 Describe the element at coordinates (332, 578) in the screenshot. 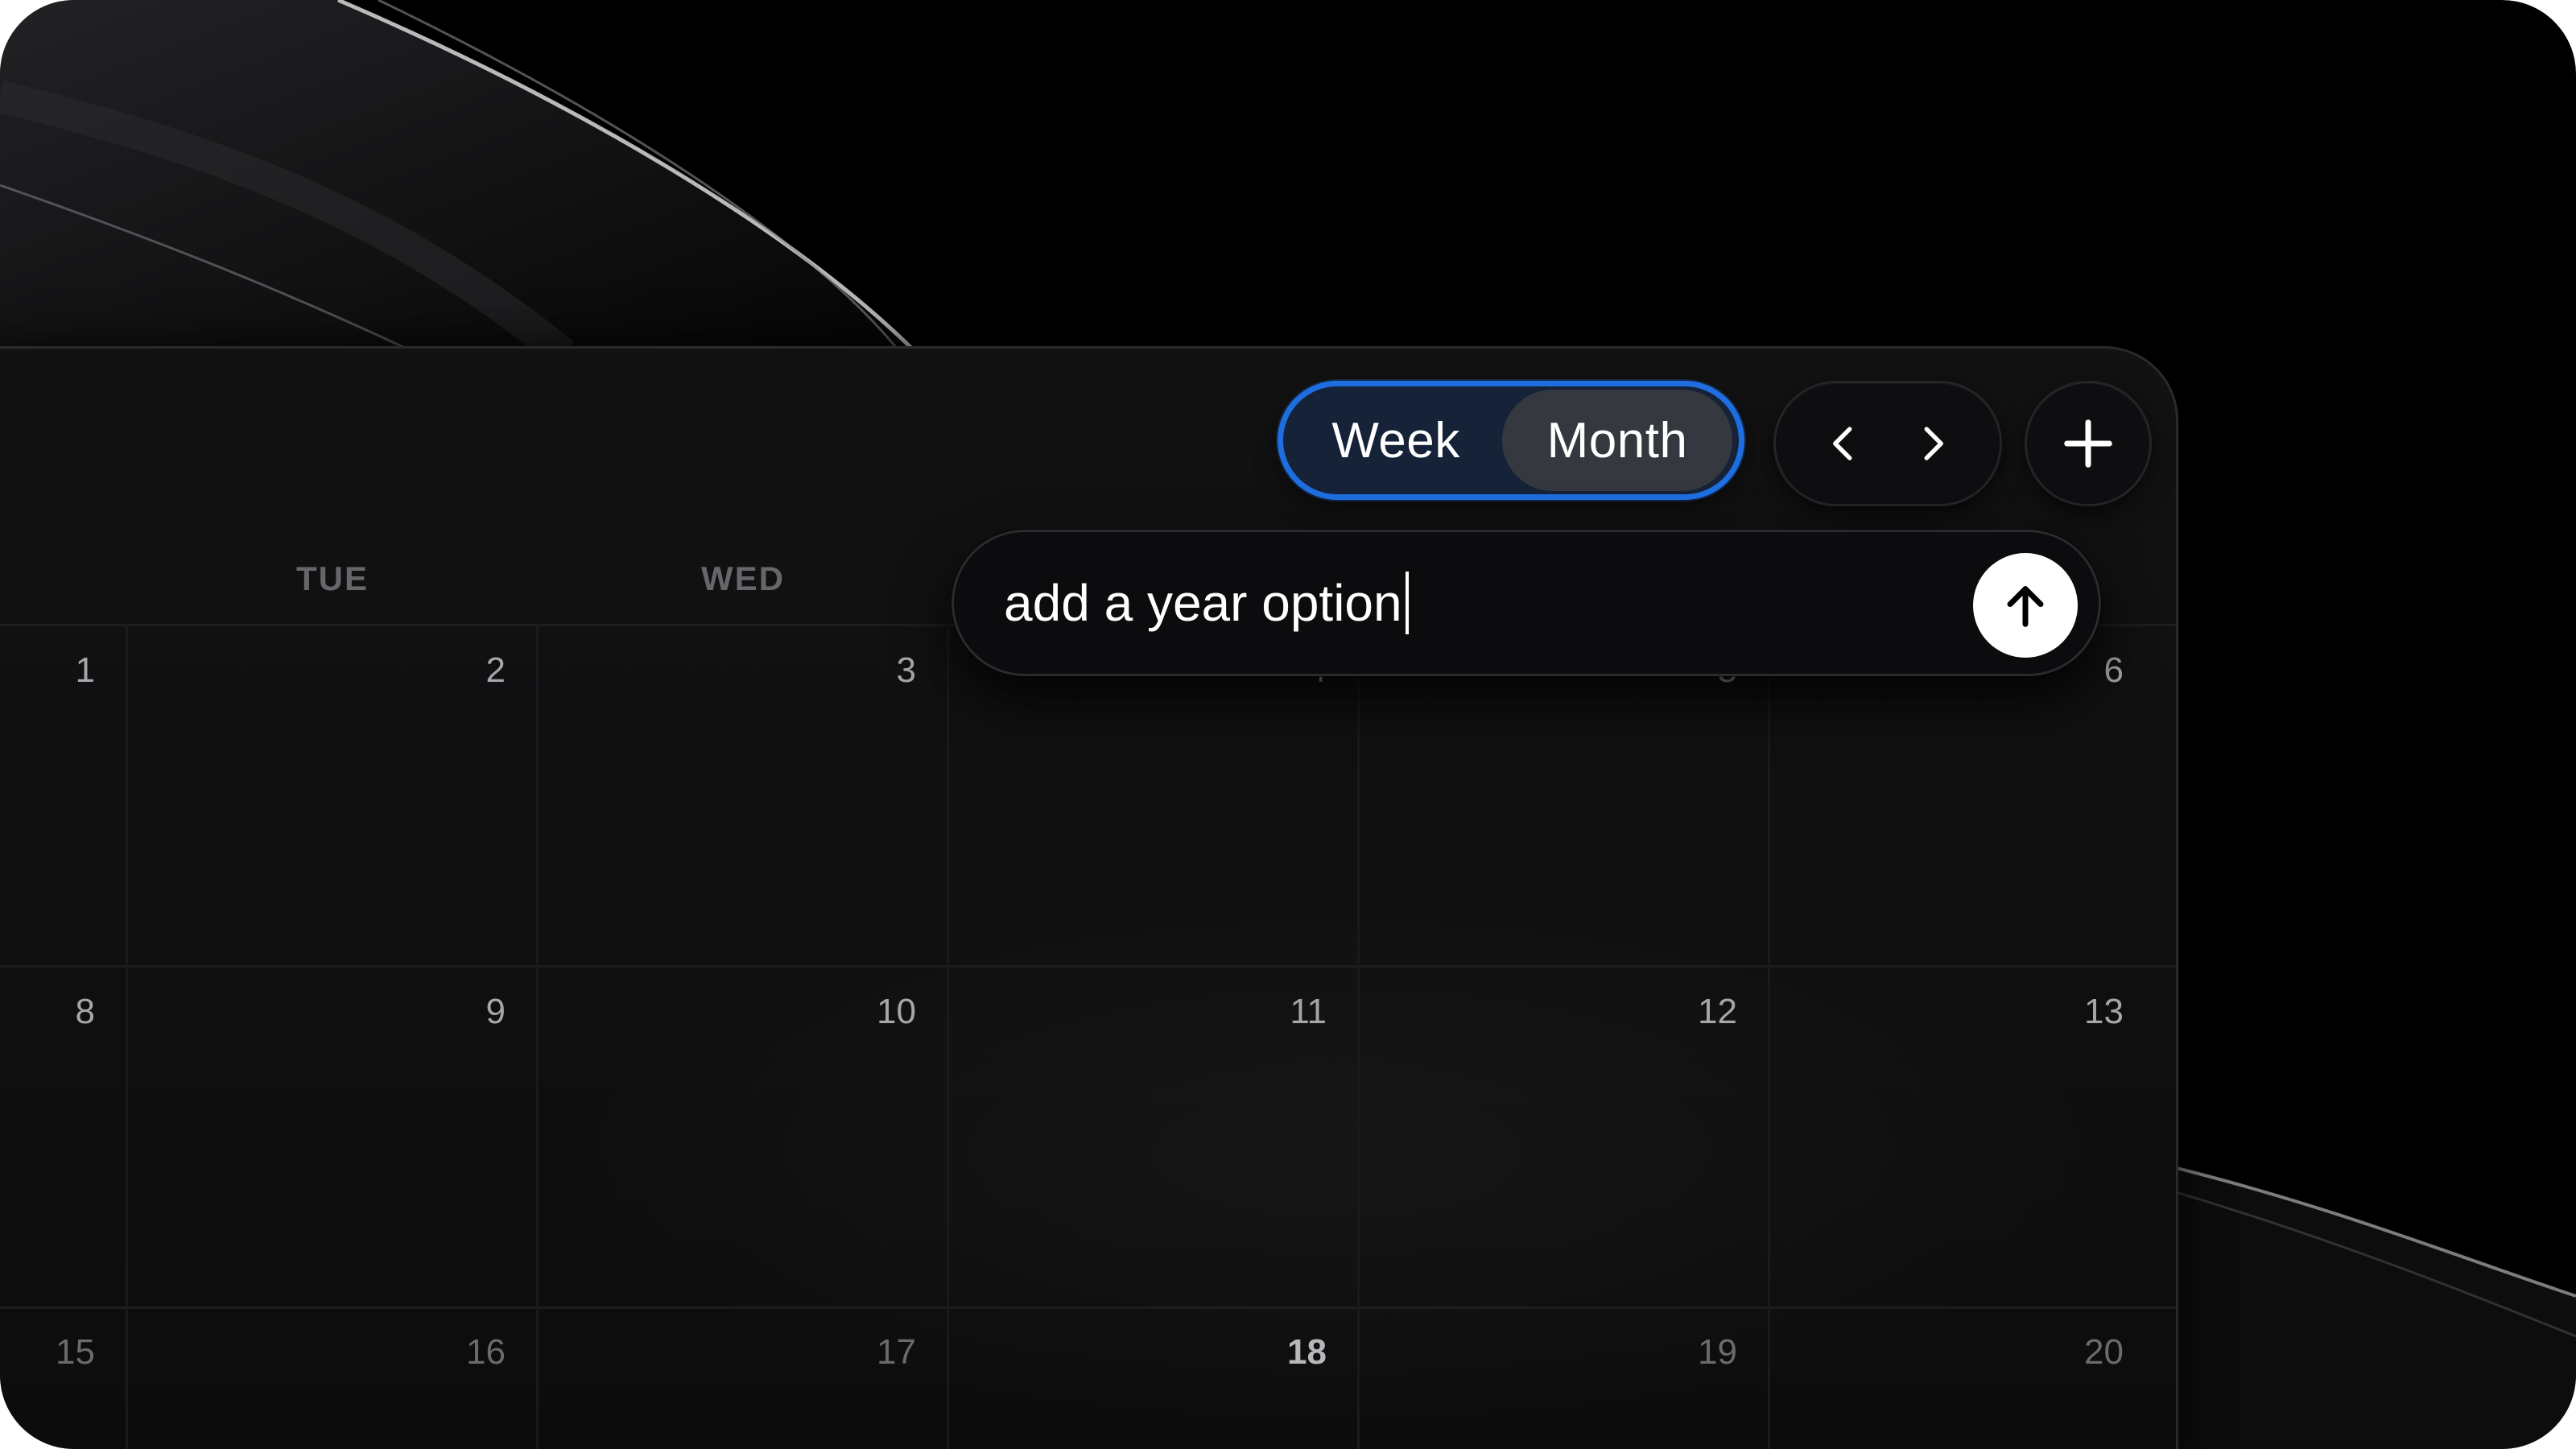

I see `day-header-tue: TUE` at that location.